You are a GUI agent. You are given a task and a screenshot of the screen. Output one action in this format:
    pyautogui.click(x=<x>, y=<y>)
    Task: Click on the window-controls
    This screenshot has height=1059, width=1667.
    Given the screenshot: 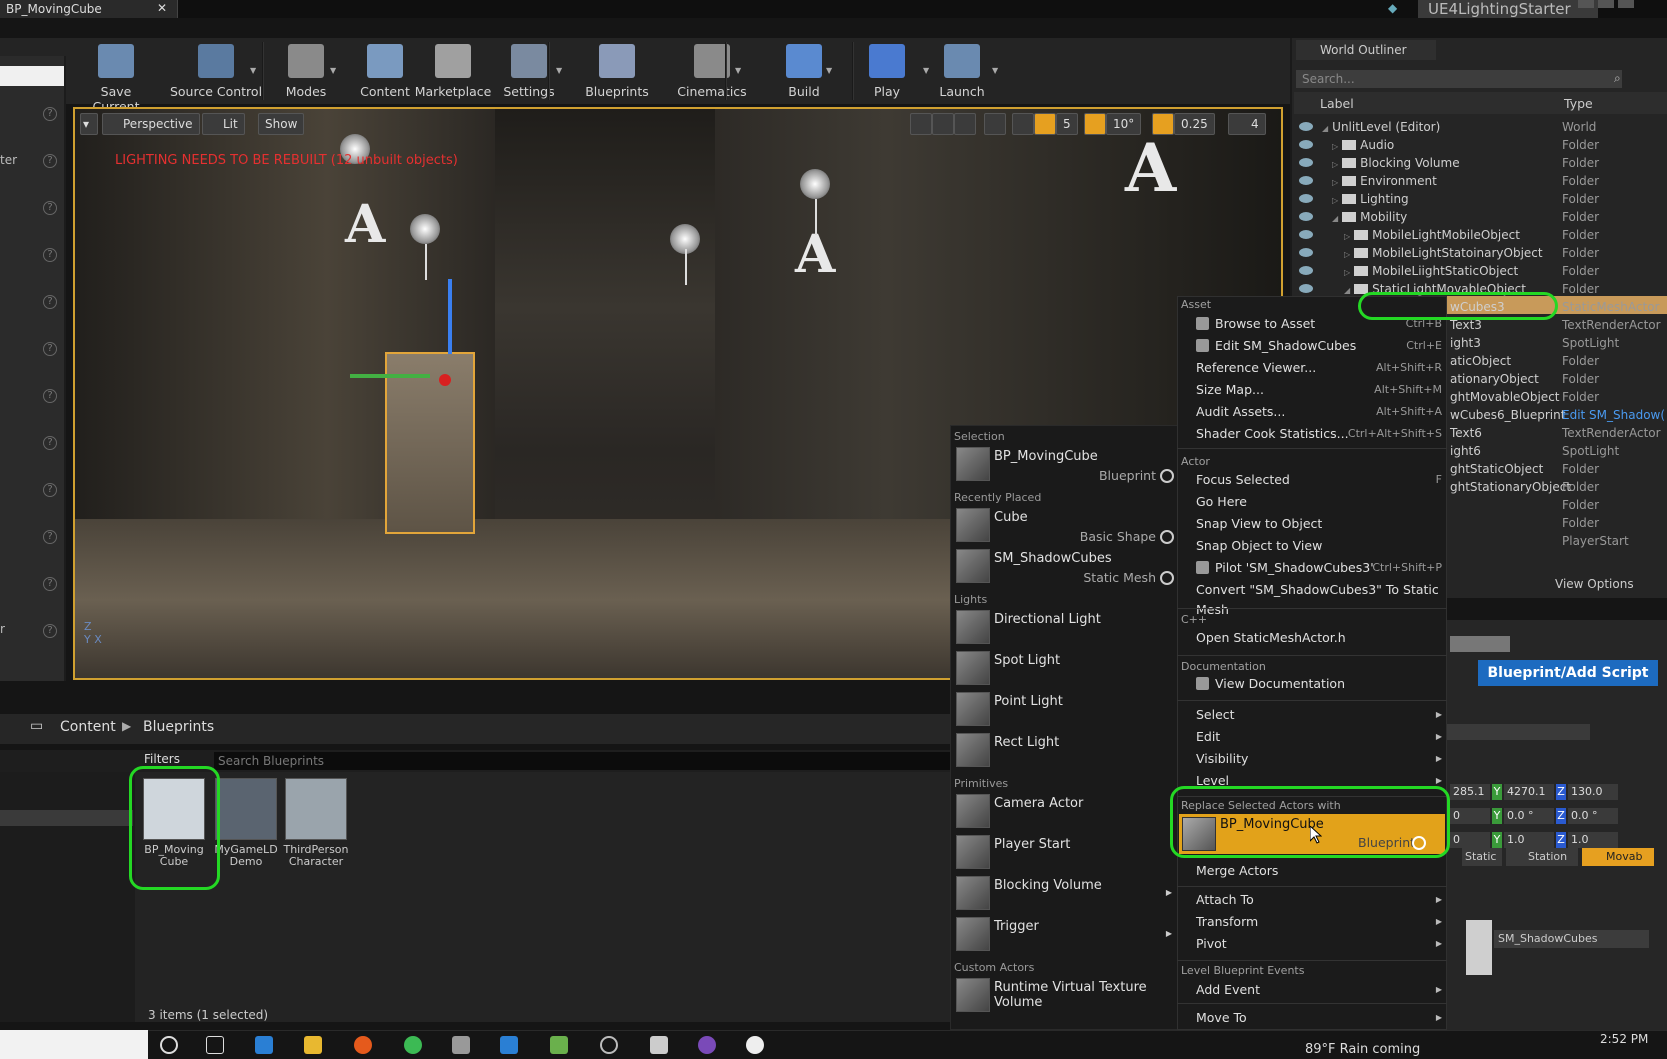 What is the action you would take?
    pyautogui.click(x=1622, y=5)
    